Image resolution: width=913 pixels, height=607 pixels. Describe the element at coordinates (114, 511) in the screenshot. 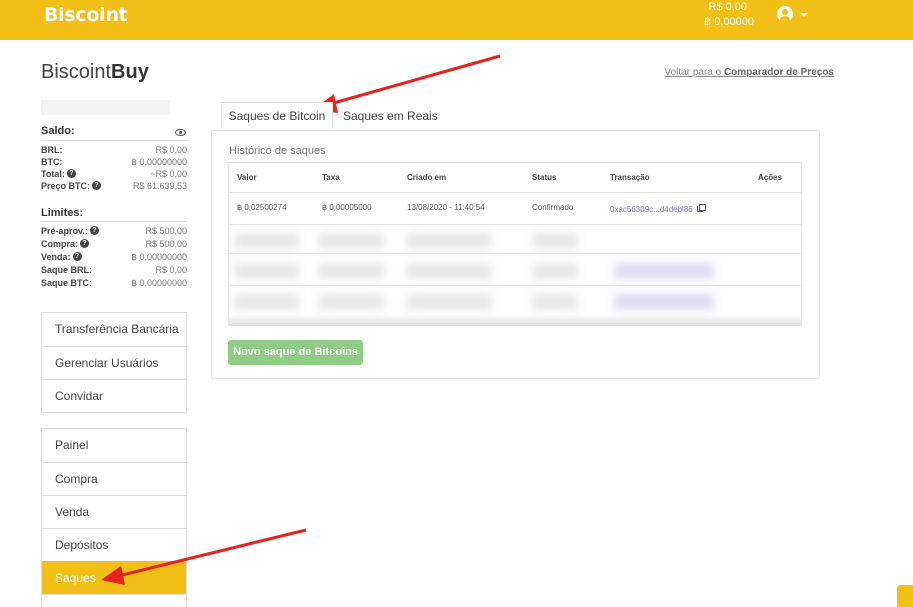

I see `menu-item-venda: Venda` at that location.